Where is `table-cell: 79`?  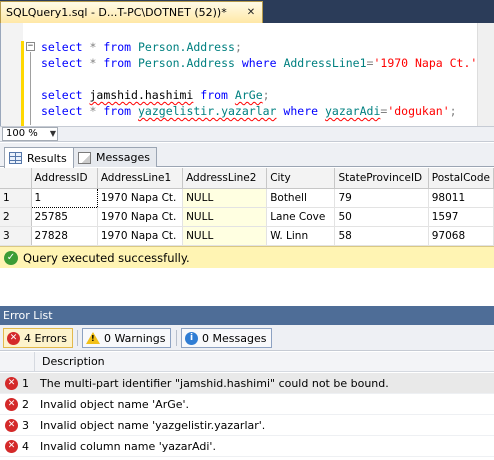
table-cell: 79 is located at coordinates (381, 198).